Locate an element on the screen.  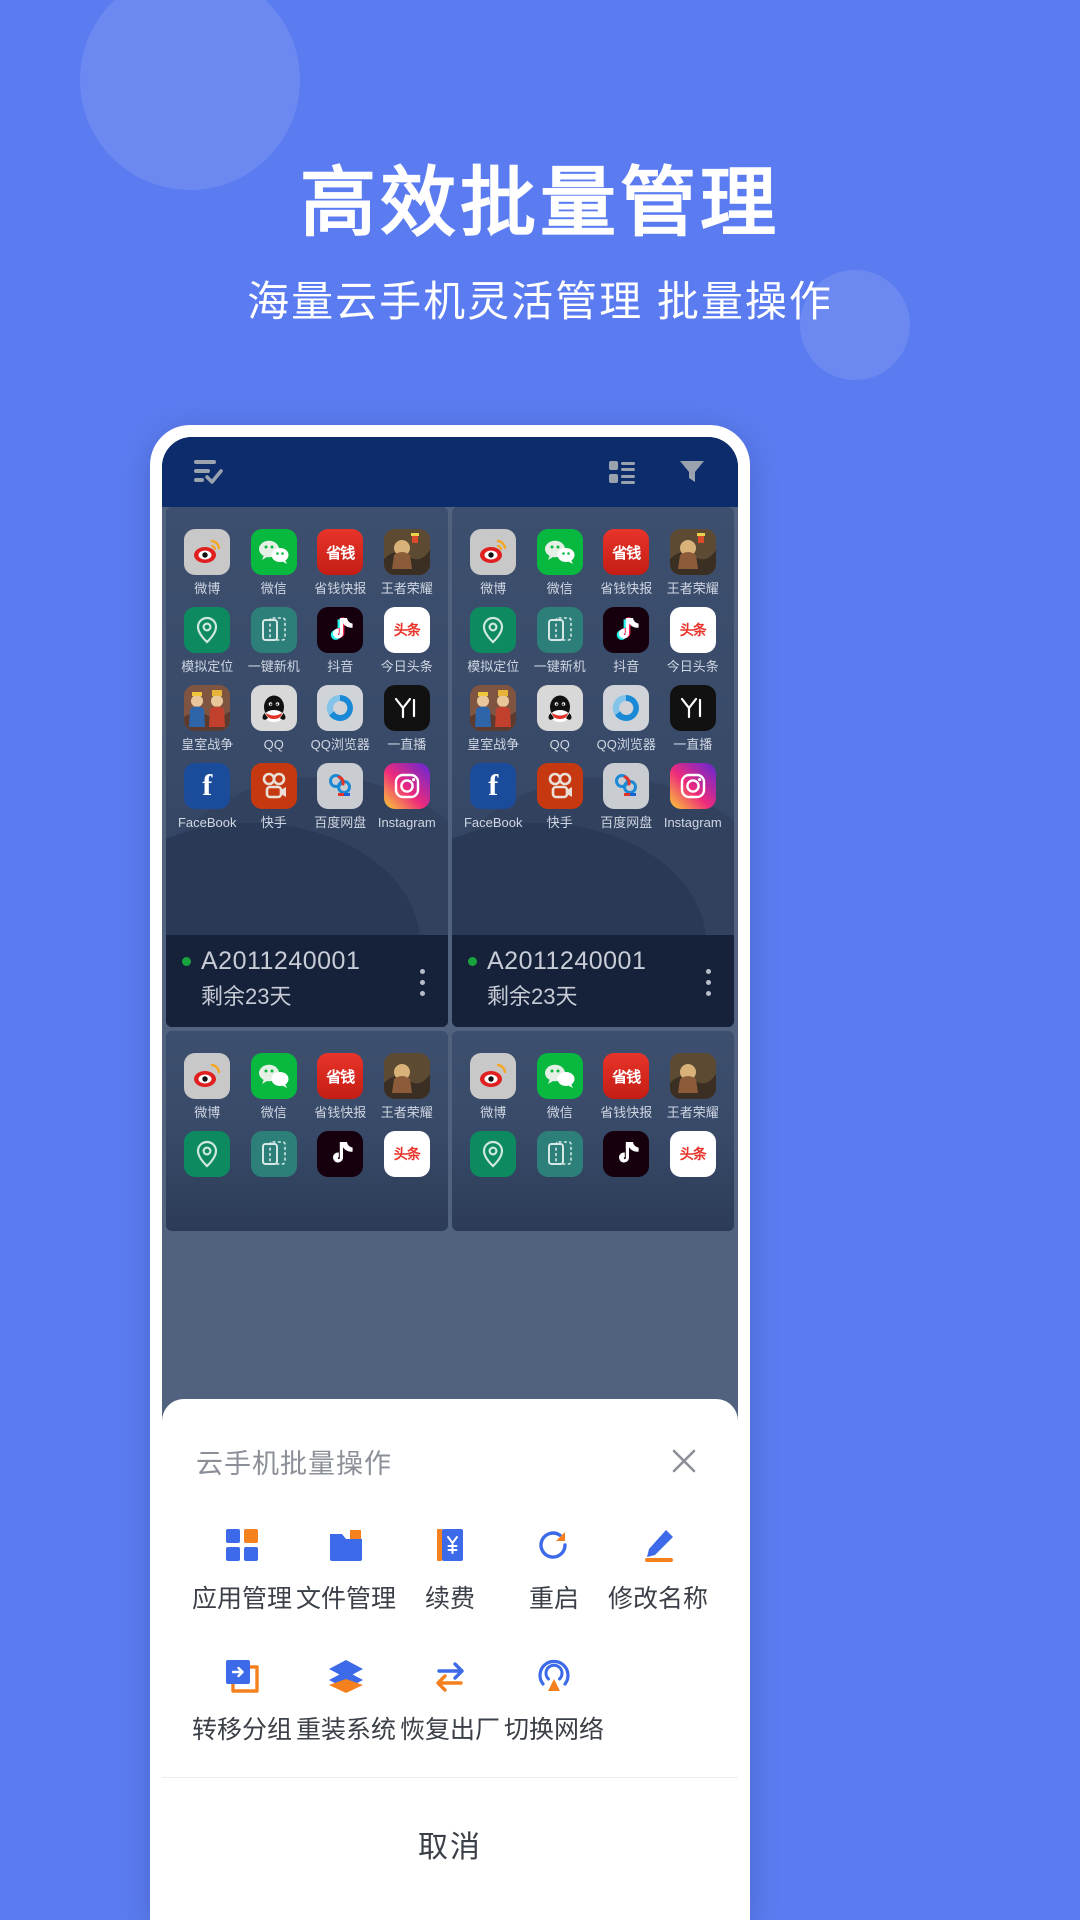
device-remaining: 剩余23天 is located at coordinates (532, 996).